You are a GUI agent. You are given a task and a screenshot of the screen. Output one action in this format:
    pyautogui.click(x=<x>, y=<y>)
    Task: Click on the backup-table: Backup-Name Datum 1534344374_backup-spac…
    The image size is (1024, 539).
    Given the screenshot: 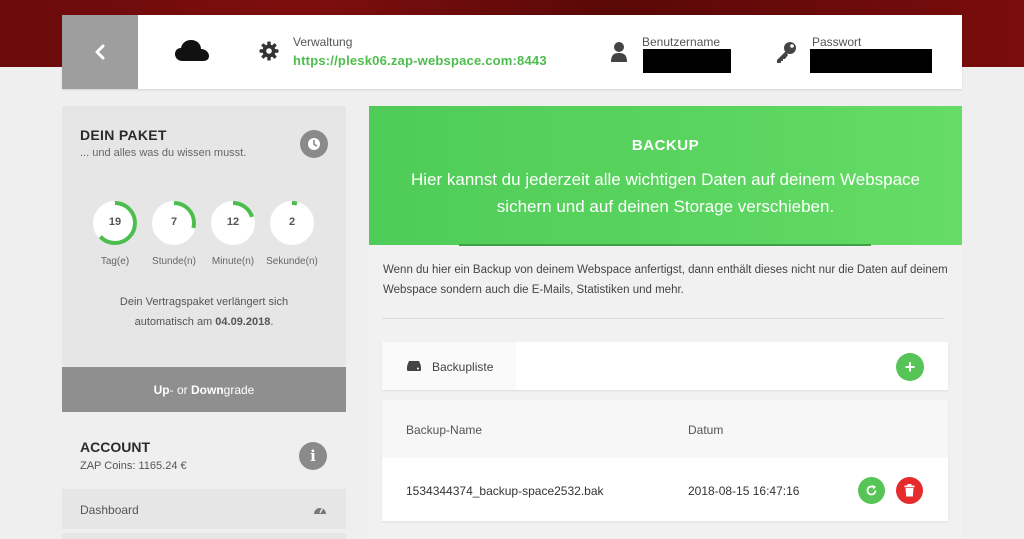 What is the action you would take?
    pyautogui.click(x=665, y=460)
    